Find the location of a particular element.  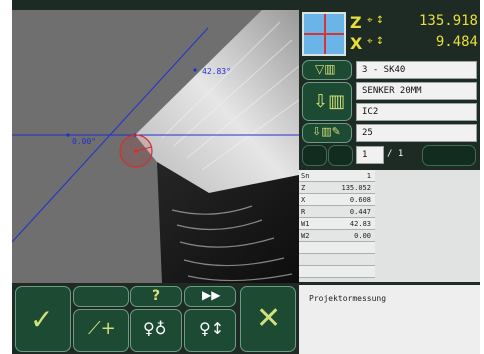

tool-holder-button: ▽▥ is located at coordinates (327, 70).